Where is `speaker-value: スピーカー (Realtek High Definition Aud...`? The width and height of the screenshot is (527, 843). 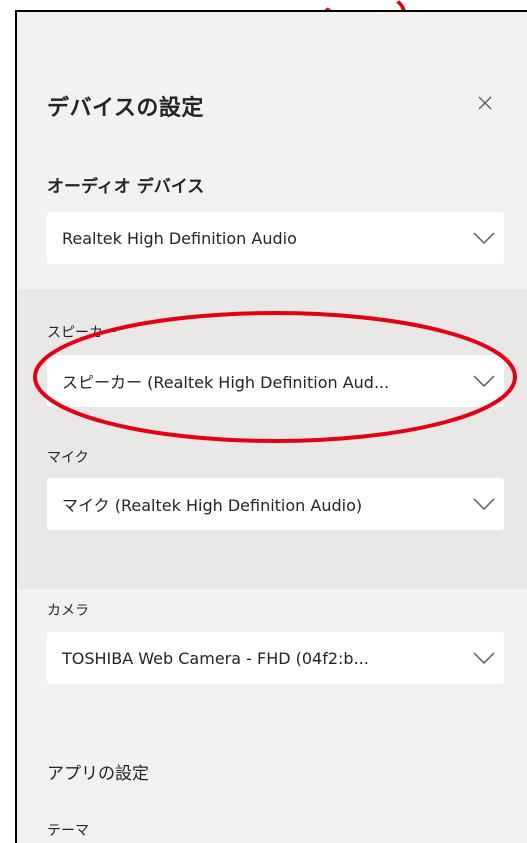 speaker-value: スピーカー (Realtek High Definition Aud... is located at coordinates (226, 382).